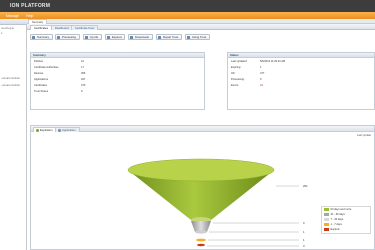 This screenshot has width=375, height=250. Describe the element at coordinates (187, 15) in the screenshot. I see `menu-bar: Manage Help` at that location.